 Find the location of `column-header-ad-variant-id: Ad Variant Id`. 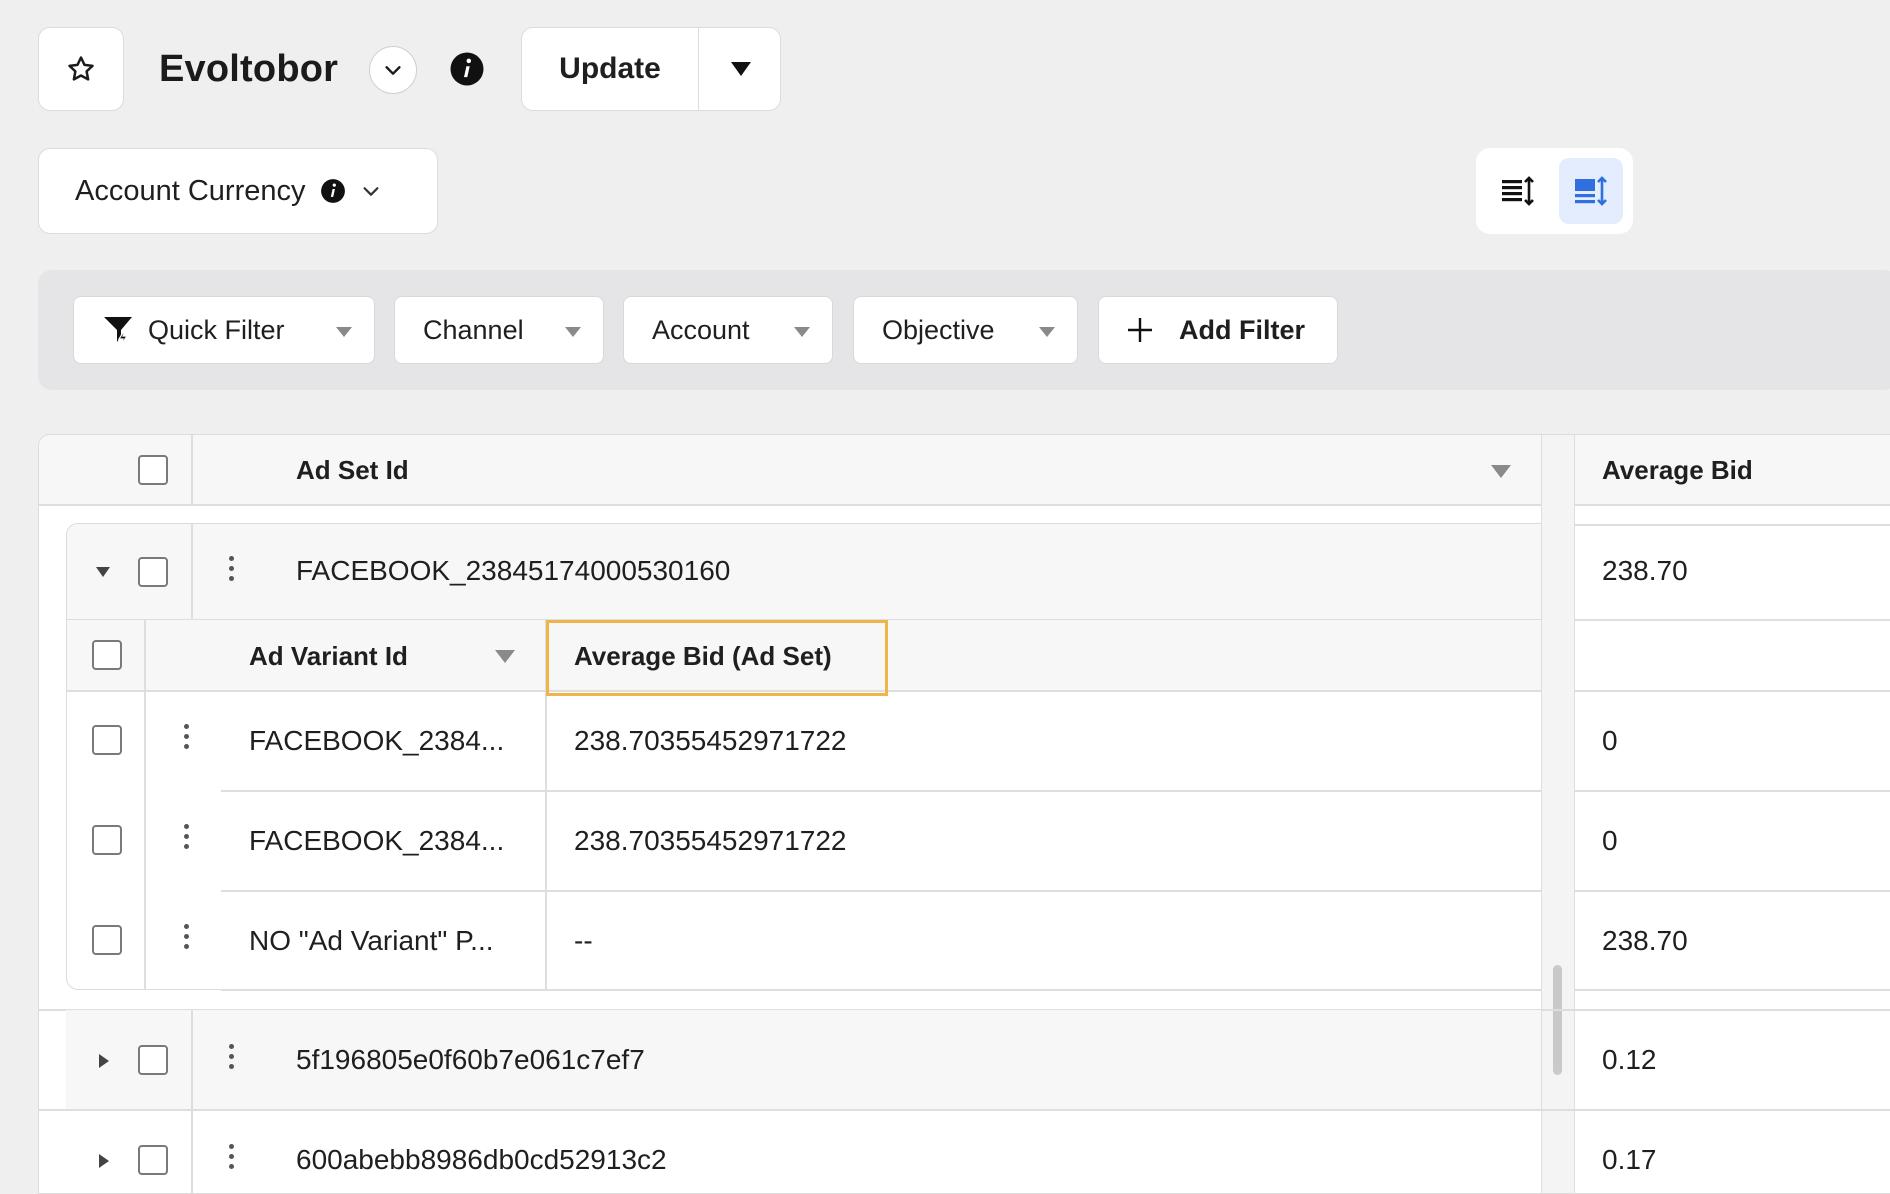

column-header-ad-variant-id: Ad Variant Id is located at coordinates (328, 656).